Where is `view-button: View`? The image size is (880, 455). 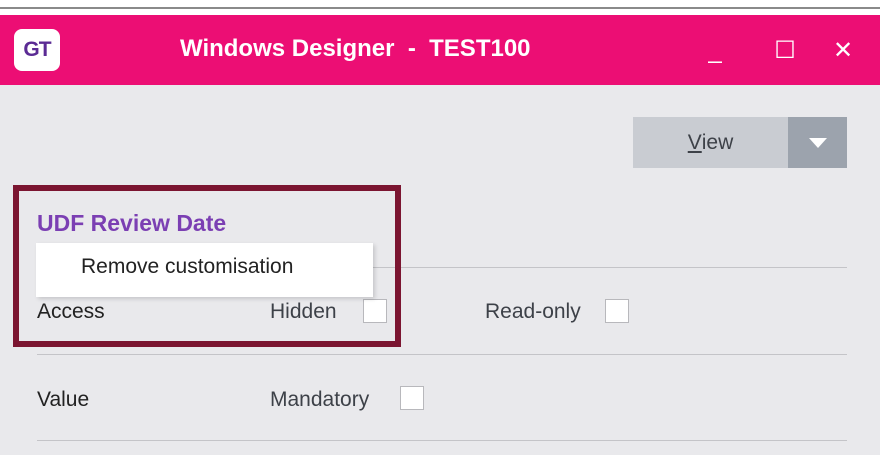
view-button: View is located at coordinates (710, 142).